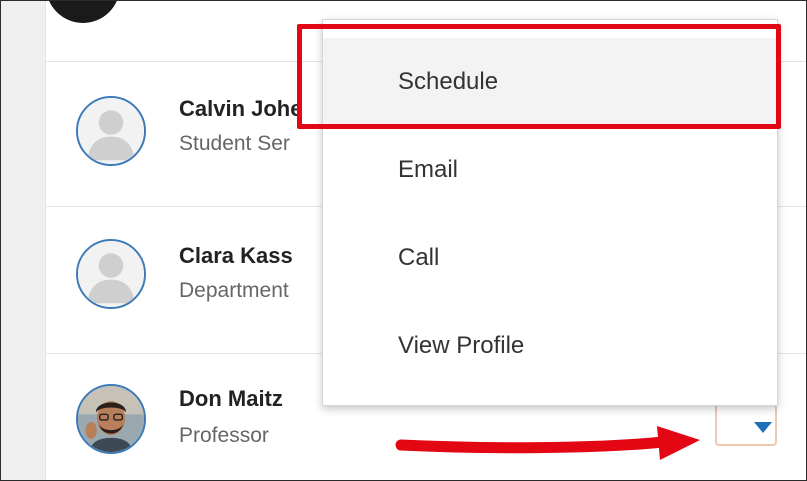 This screenshot has height=481, width=807. I want to click on contact-title: Department, so click(234, 290).